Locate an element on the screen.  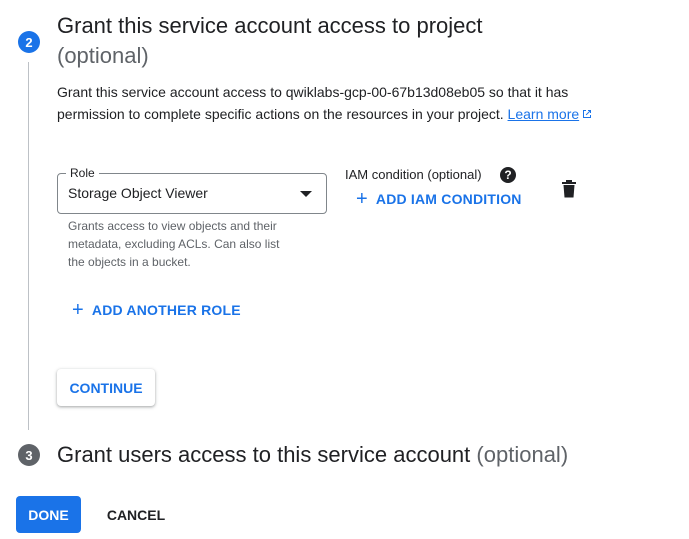
role-select: Role Storage Object Viewer is located at coordinates (192, 189).